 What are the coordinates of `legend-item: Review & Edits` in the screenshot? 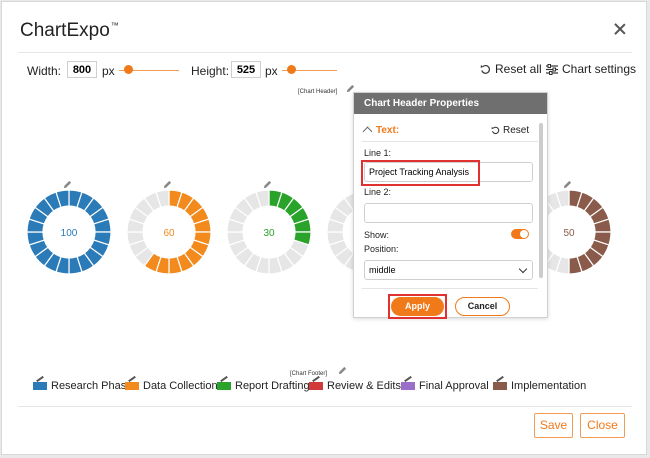 It's located at (355, 383).